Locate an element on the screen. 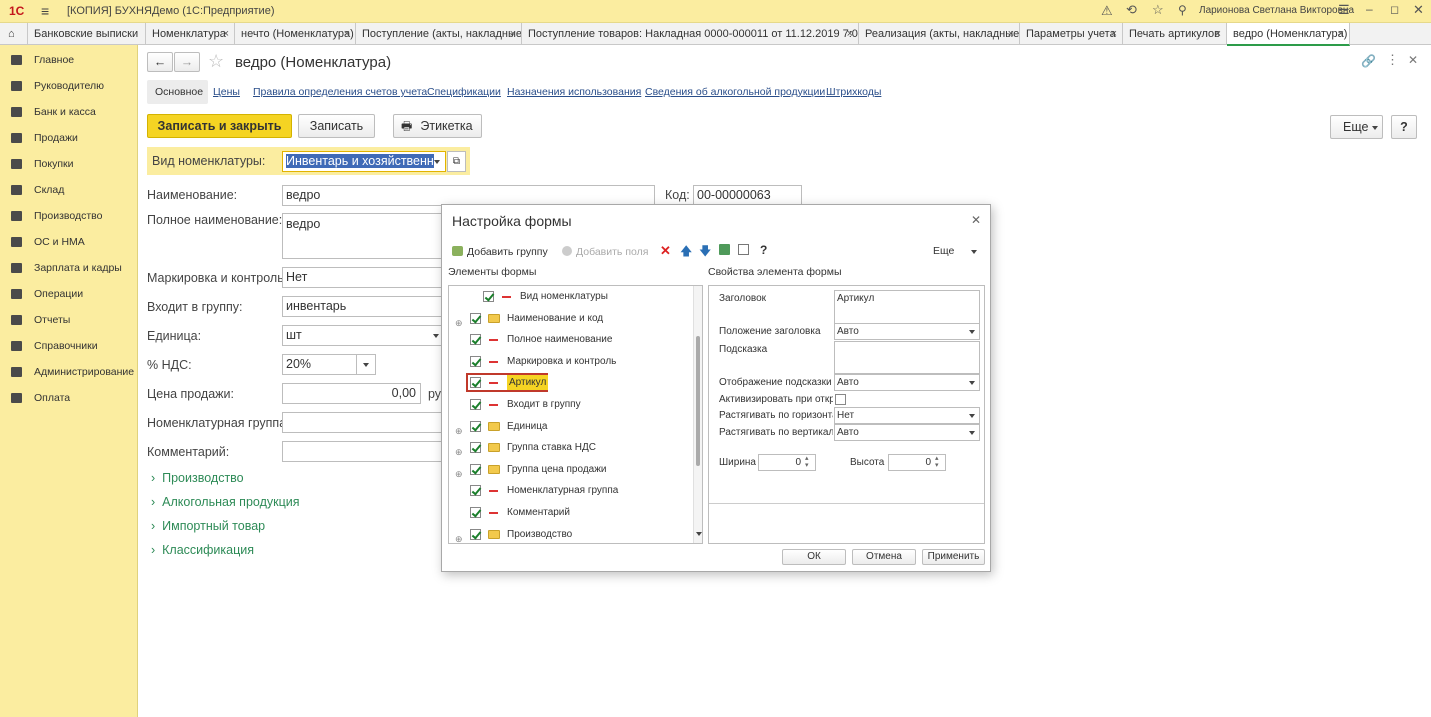 Image resolution: width=1431 pixels, height=717 pixels. move-up-icon: 🡅 is located at coordinates (686, 252).